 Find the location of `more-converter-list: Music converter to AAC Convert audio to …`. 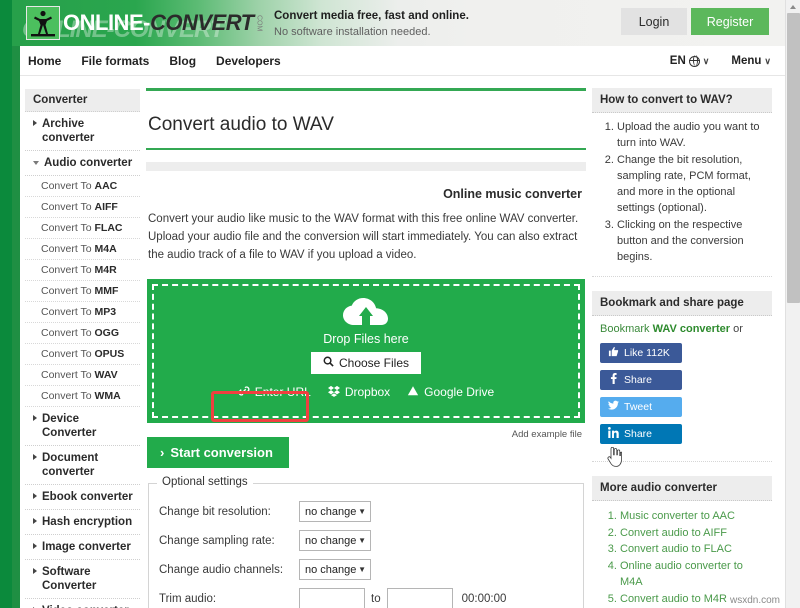

more-converter-list: Music converter to AAC Convert audio to … is located at coordinates (682, 558).